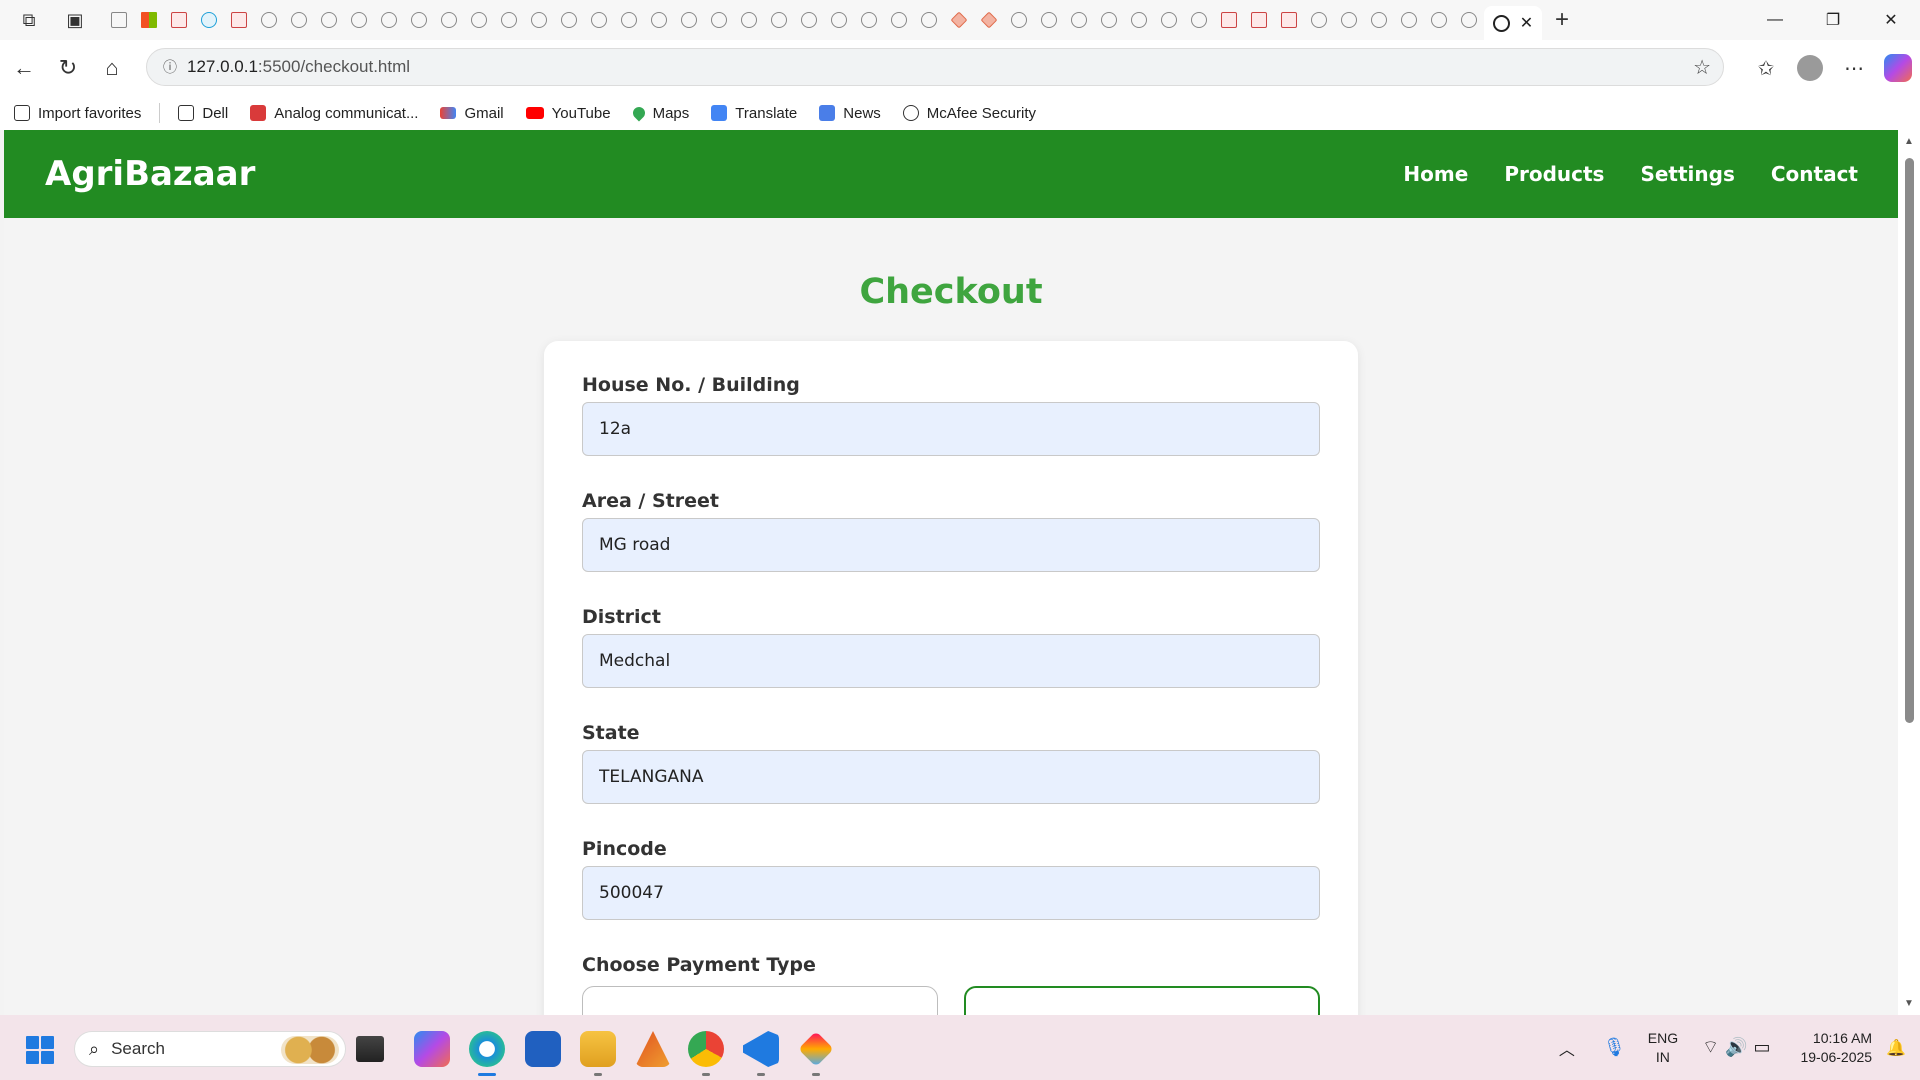 The width and height of the screenshot is (1920, 1080). I want to click on microphone-icon: 🎙, so click(1614, 1047).